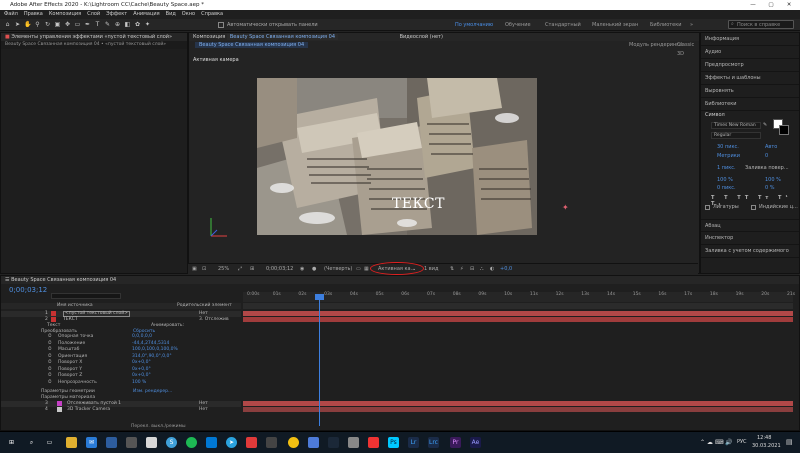 The image size is (800, 453). I want to click on ligatures-checkbox, so click(707, 207).